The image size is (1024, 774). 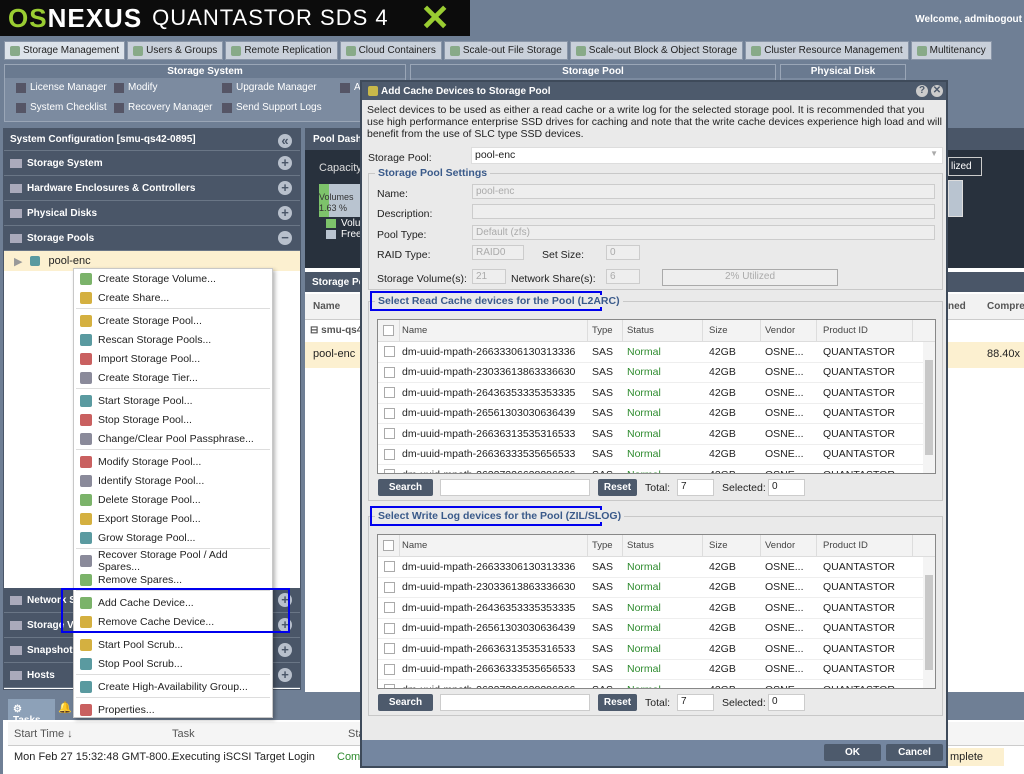 What do you see at coordinates (152, 213) in the screenshot?
I see `section-physical-disks: Physical Disks +` at bounding box center [152, 213].